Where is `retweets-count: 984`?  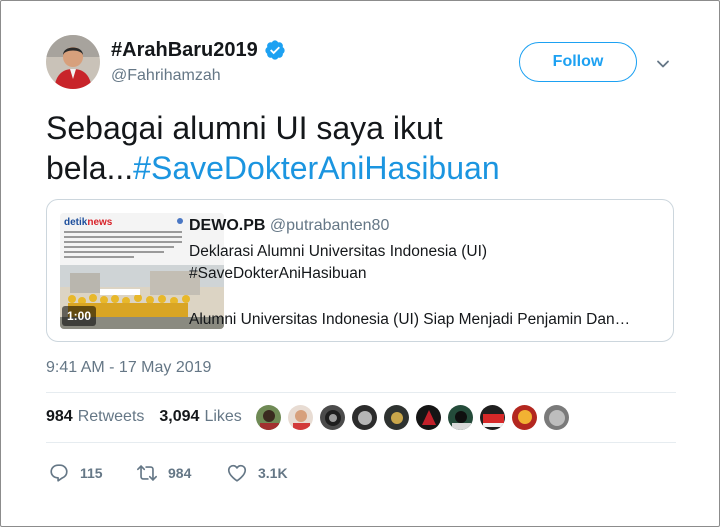
retweets-count: 984 is located at coordinates (59, 417).